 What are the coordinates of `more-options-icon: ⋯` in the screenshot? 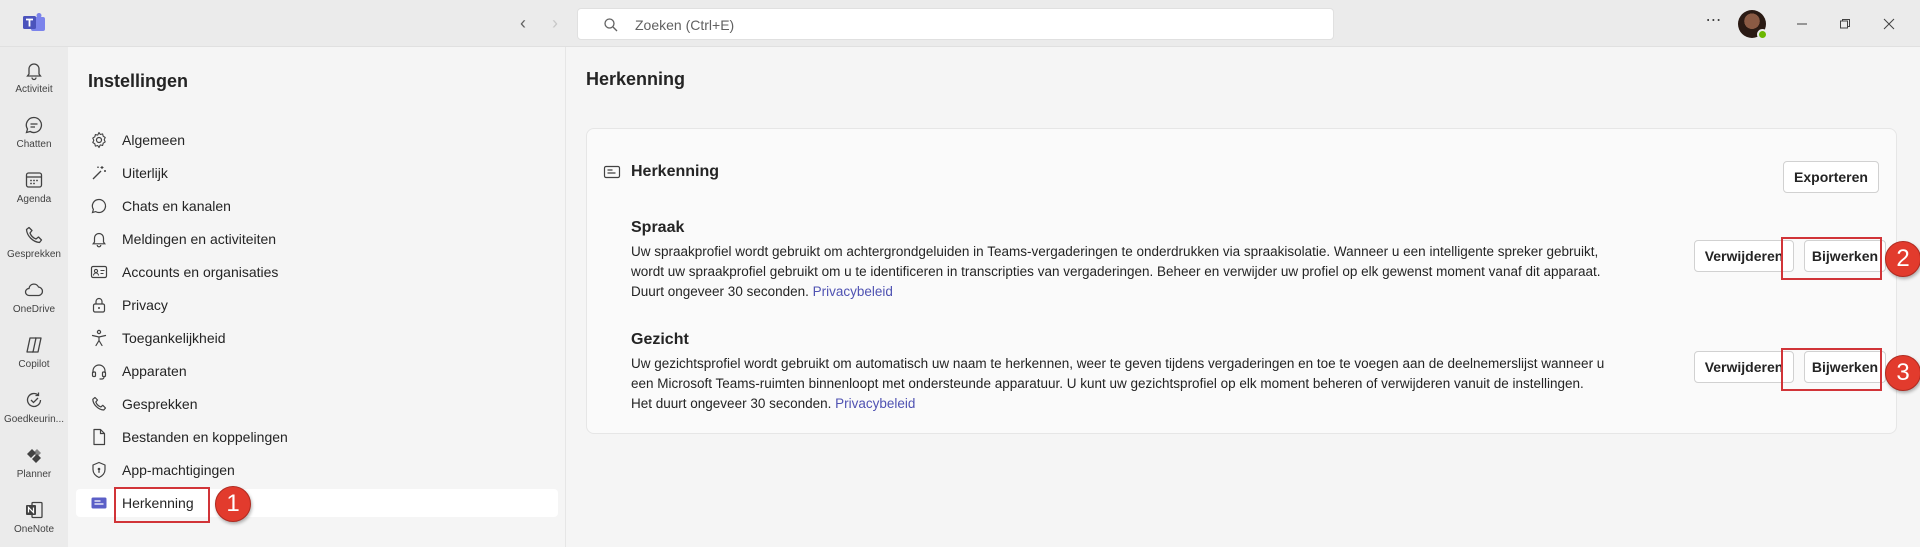 It's located at (1714, 23).